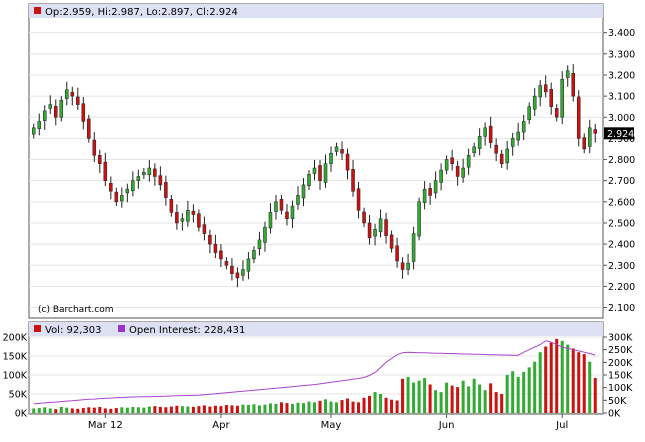 The width and height of the screenshot is (645, 442). What do you see at coordinates (620, 363) in the screenshot?
I see `open-interest-y-tick-label: 200K` at bounding box center [620, 363].